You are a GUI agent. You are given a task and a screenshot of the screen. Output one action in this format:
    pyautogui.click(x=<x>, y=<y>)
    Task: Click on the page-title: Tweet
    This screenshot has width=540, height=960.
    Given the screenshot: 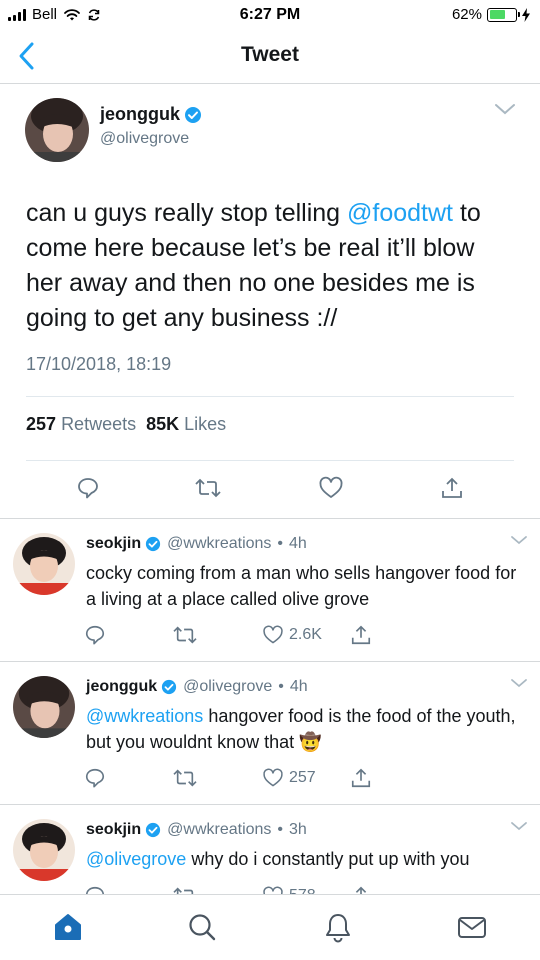 What is the action you would take?
    pyautogui.click(x=270, y=54)
    